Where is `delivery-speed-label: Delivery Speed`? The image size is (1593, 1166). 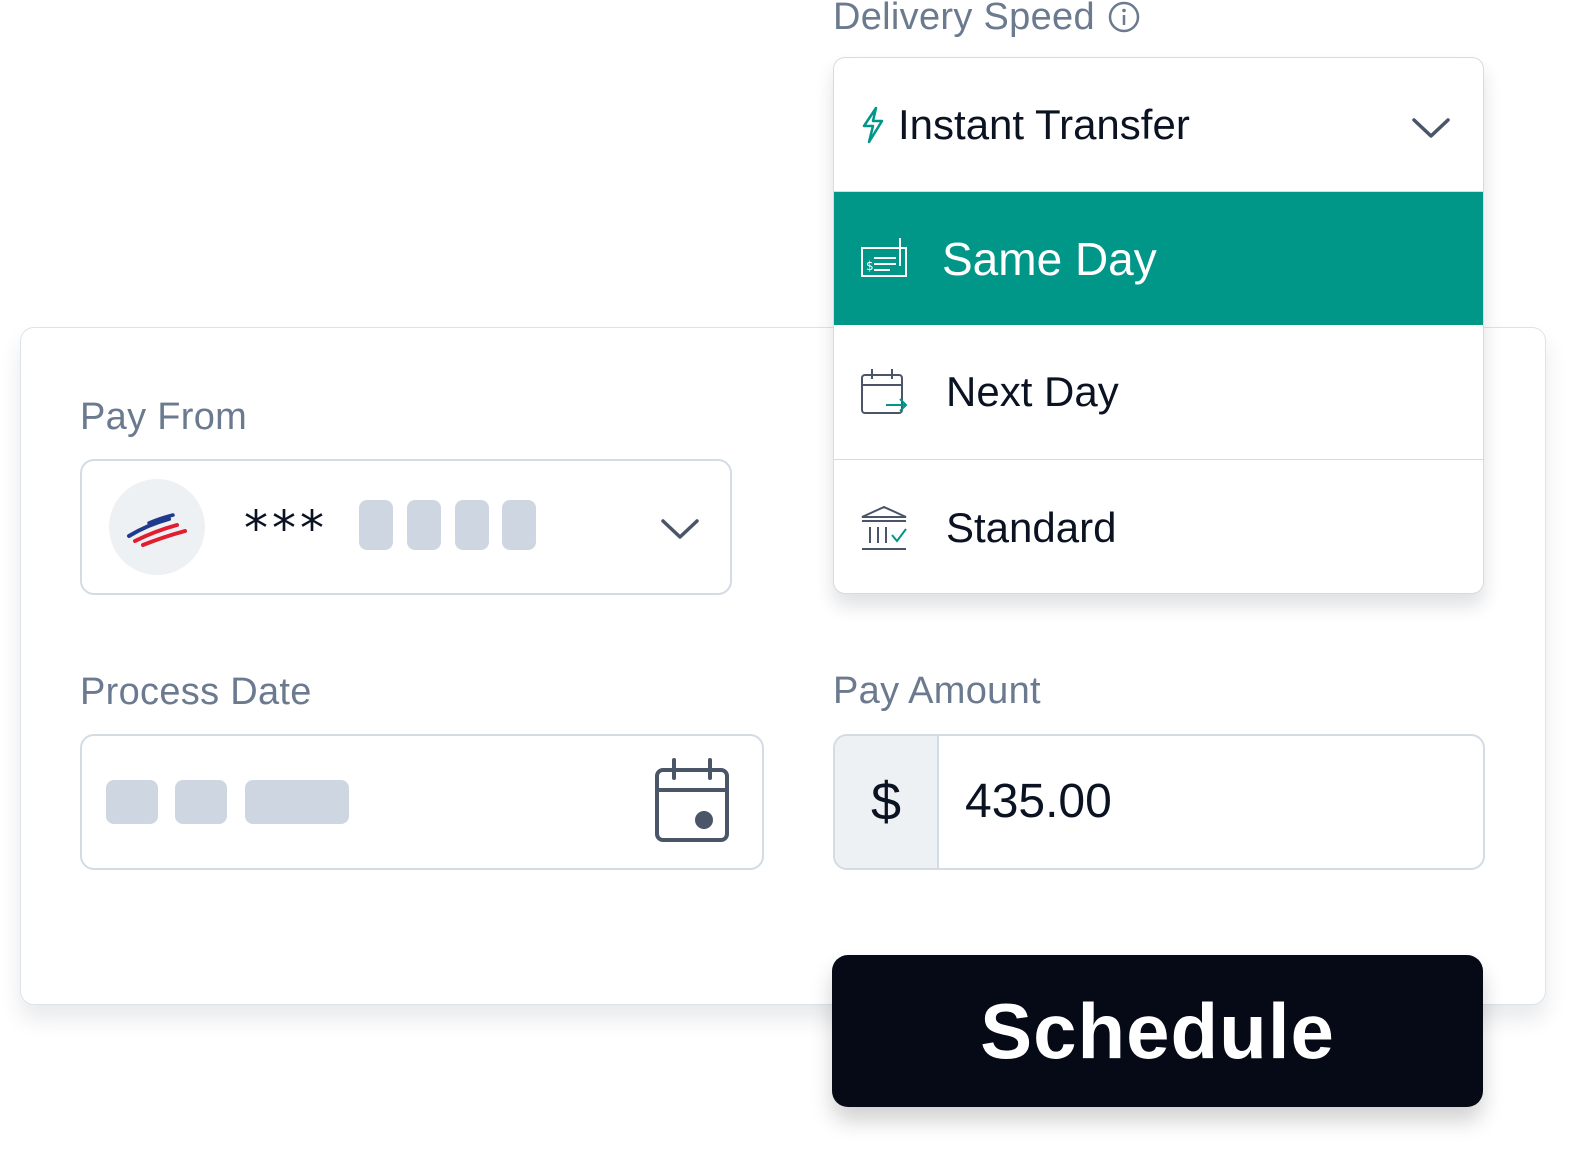 delivery-speed-label: Delivery Speed is located at coordinates (987, 18).